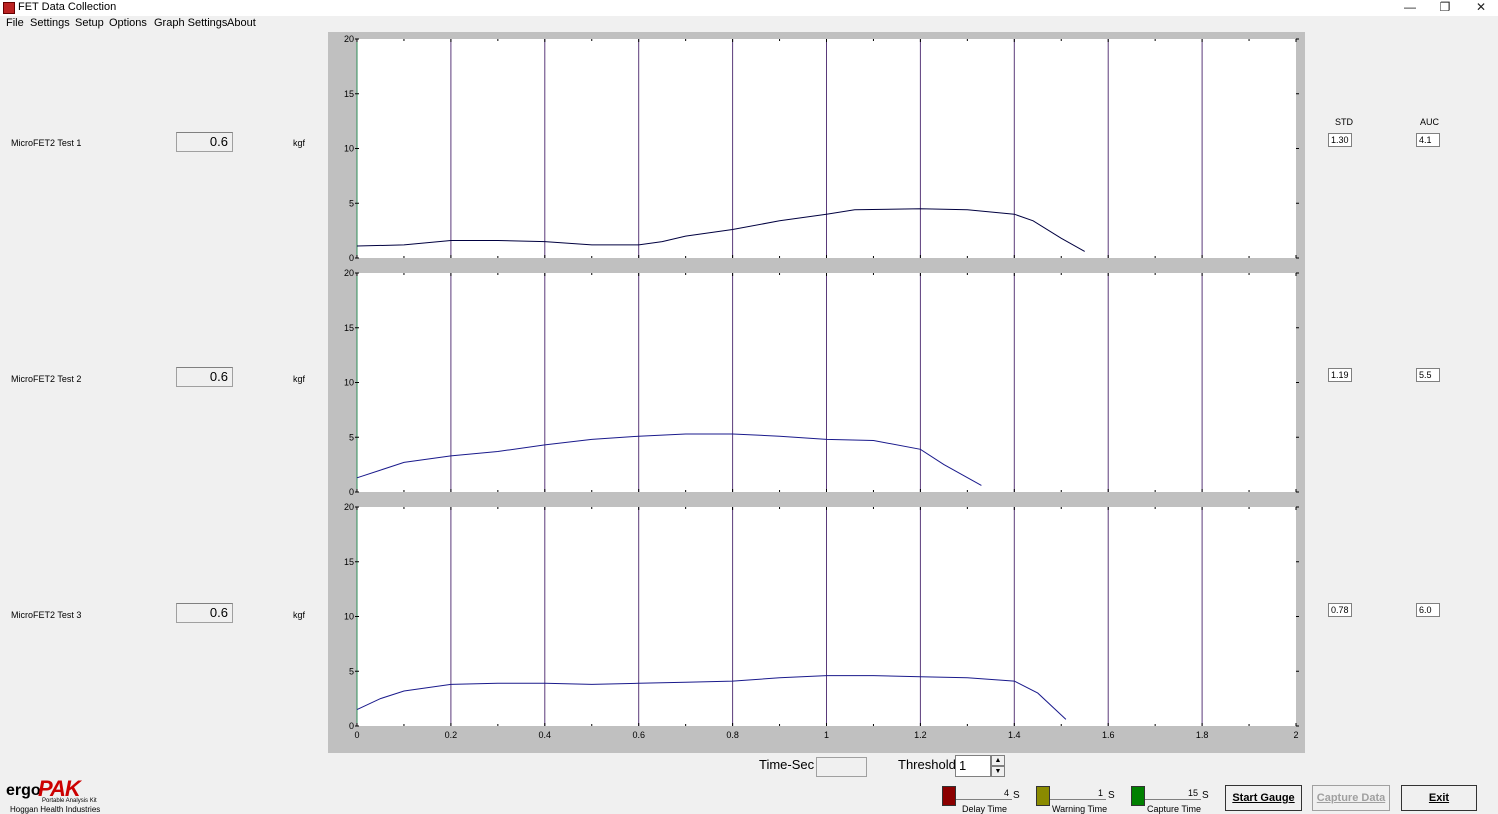  Describe the element at coordinates (1014, 735) in the screenshot. I see `x-tick-label: 1.4` at that location.